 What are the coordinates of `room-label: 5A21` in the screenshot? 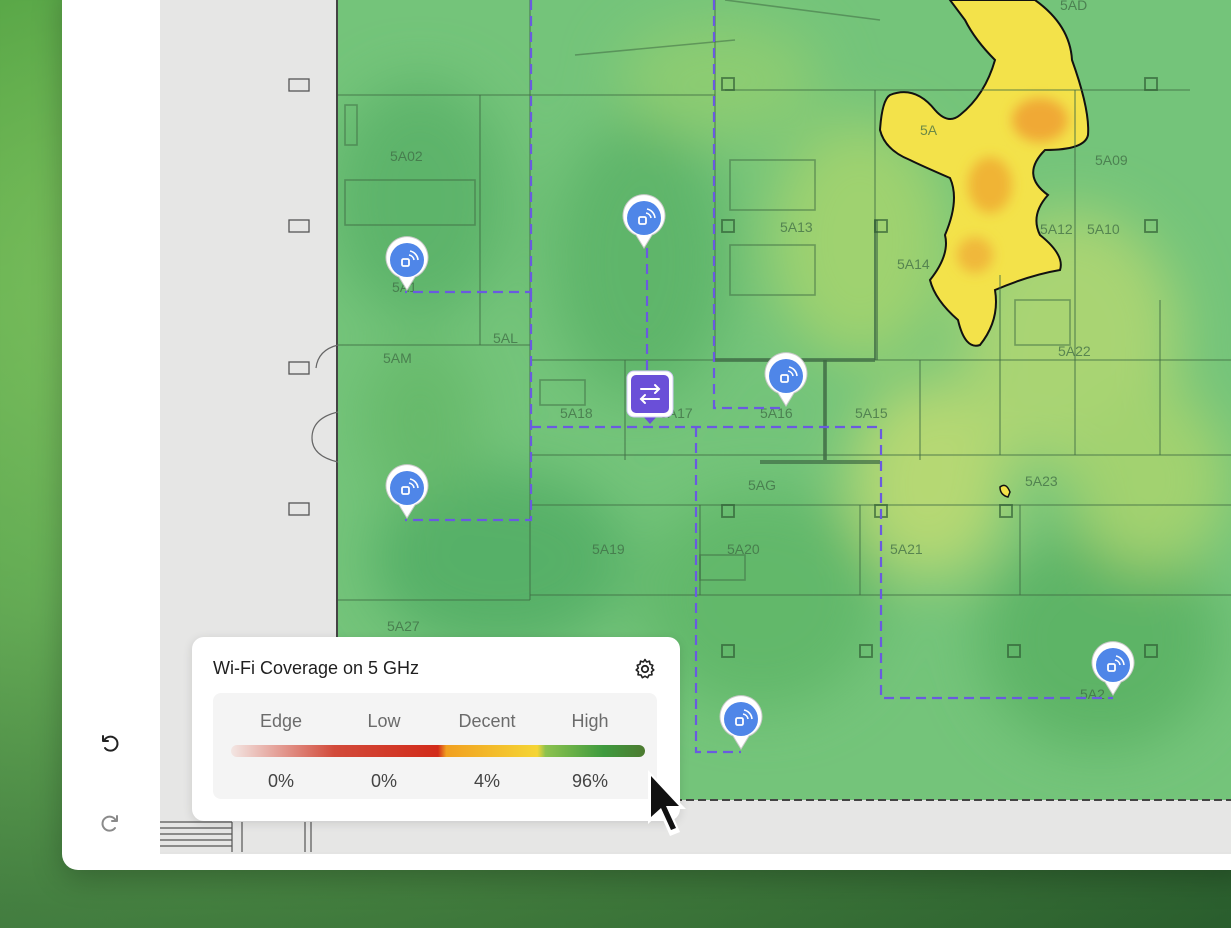 It's located at (906, 549).